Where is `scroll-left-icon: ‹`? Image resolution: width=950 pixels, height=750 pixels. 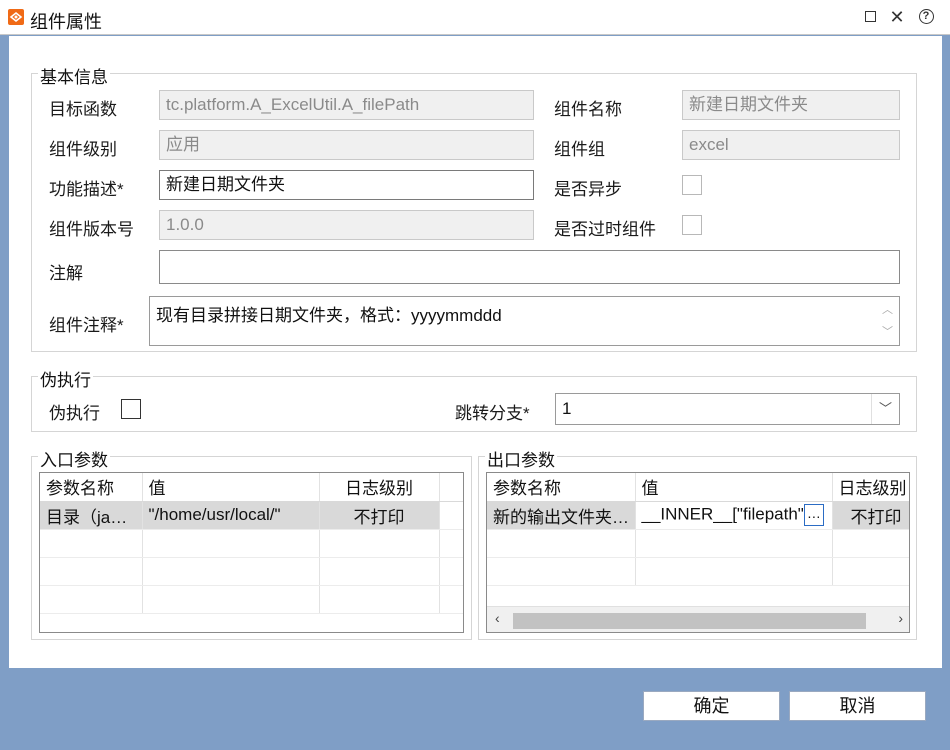 scroll-left-icon: ‹ is located at coordinates (497, 618).